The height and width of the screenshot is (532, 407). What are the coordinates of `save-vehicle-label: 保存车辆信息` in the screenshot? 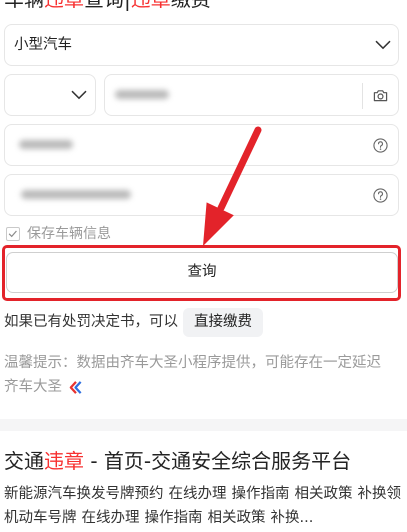 It's located at (69, 234).